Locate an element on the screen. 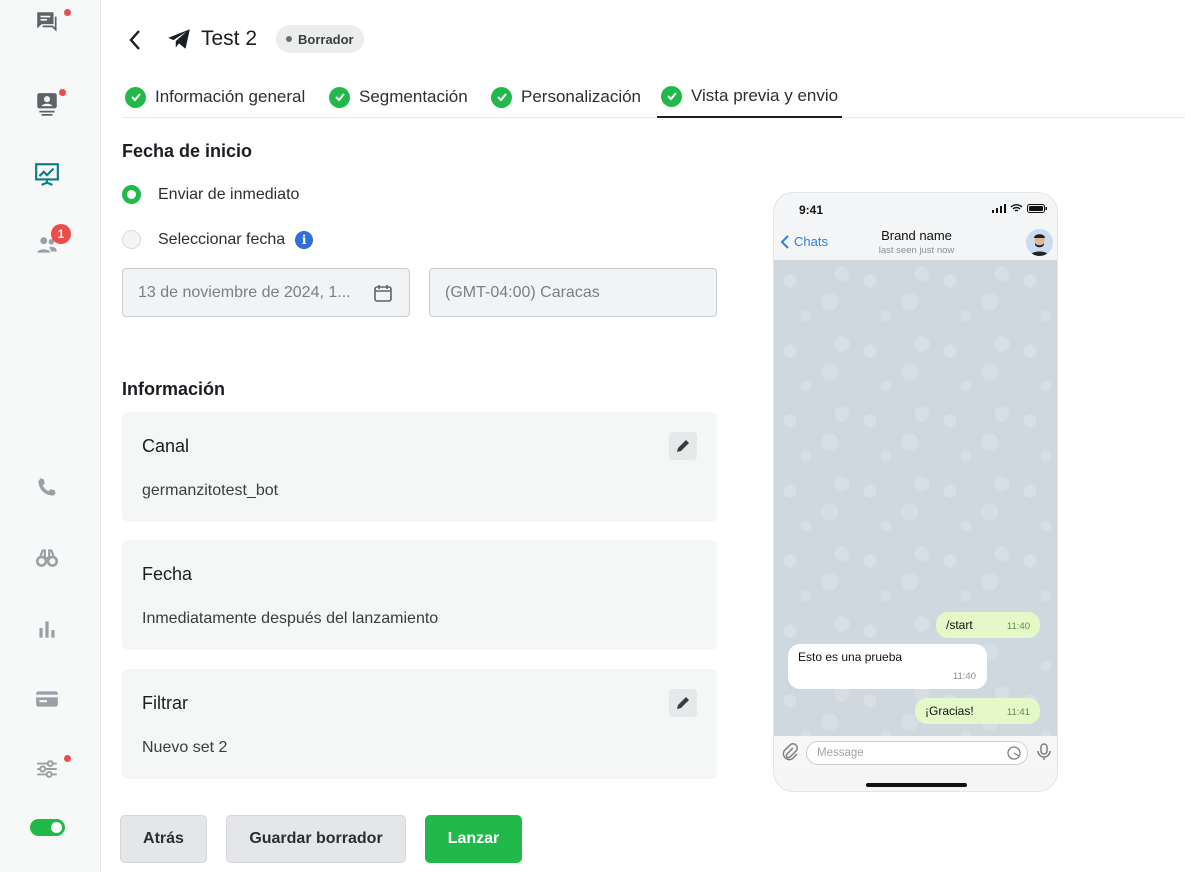  timezone-value: (GMT-04:00) Caracas is located at coordinates (522, 292).